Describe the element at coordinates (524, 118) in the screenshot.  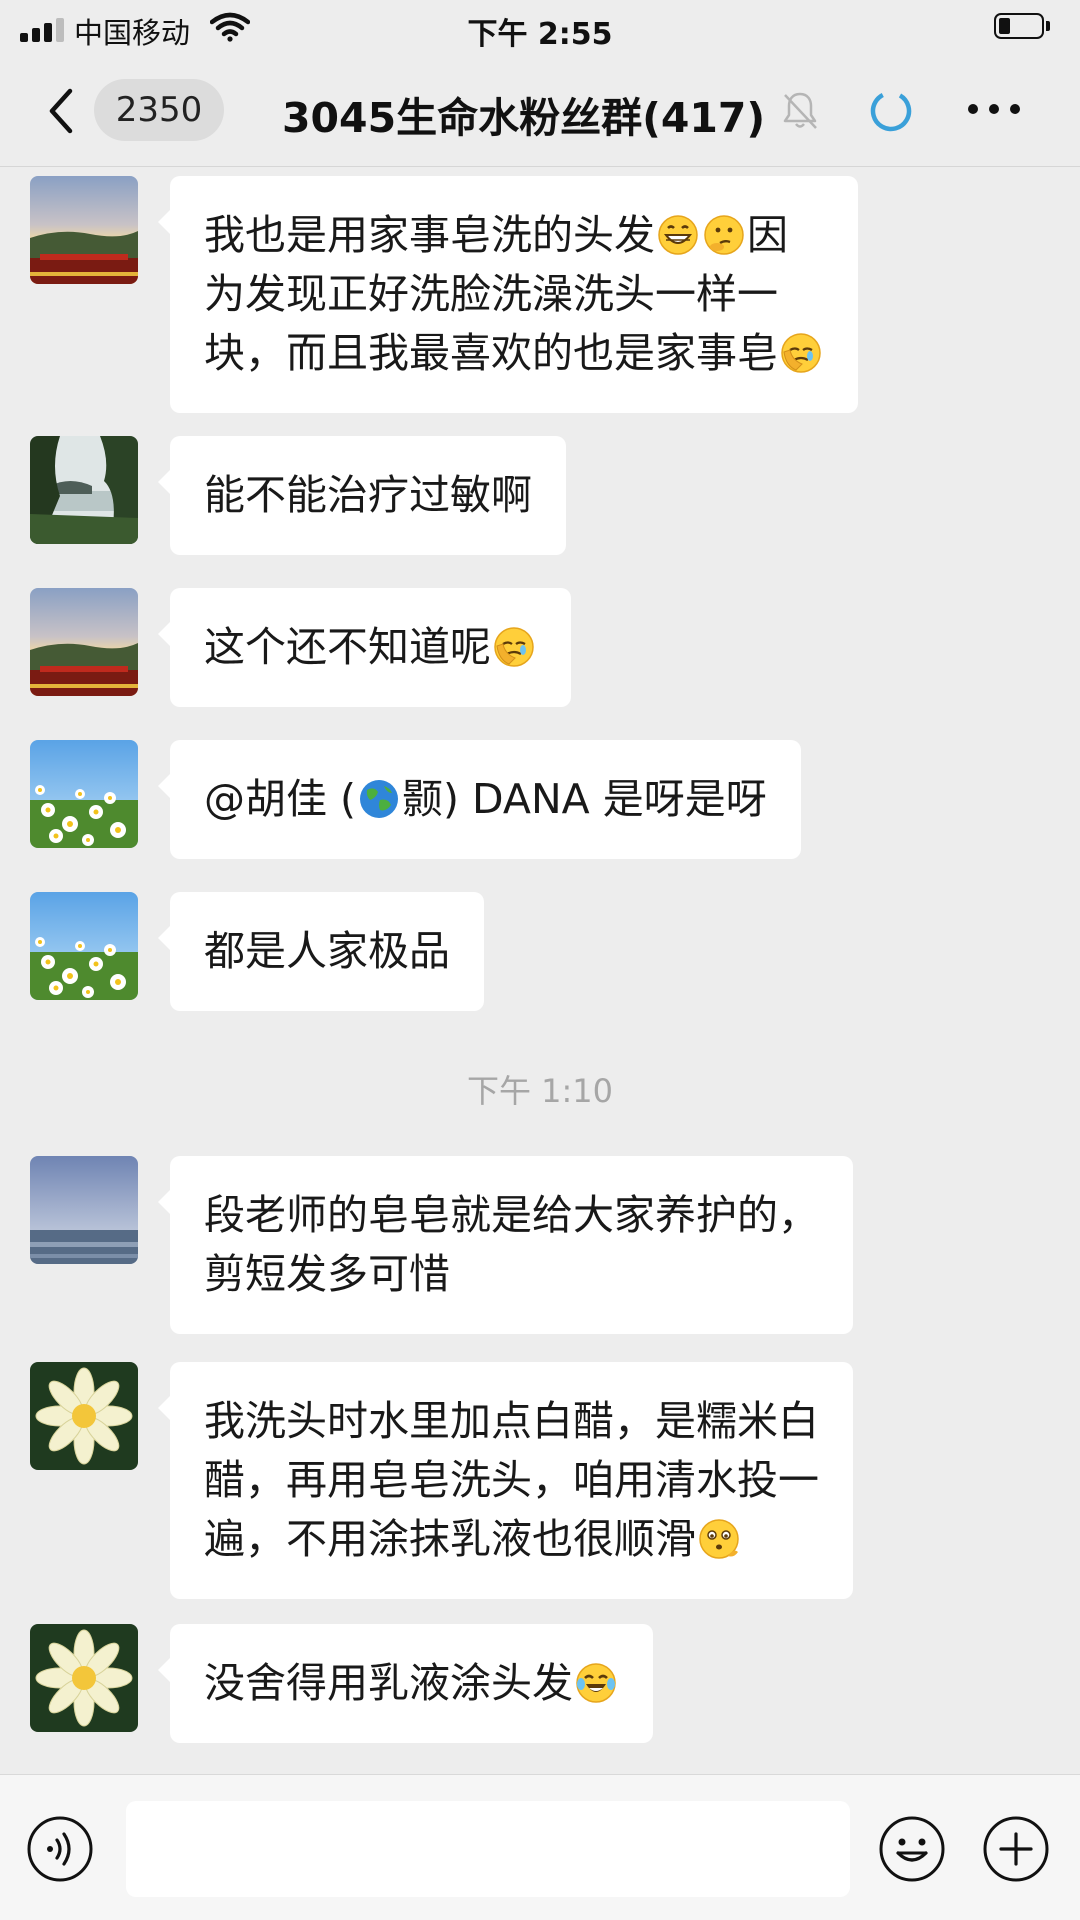
I see `chat-title: 3045生命水粉丝群(417)` at that location.